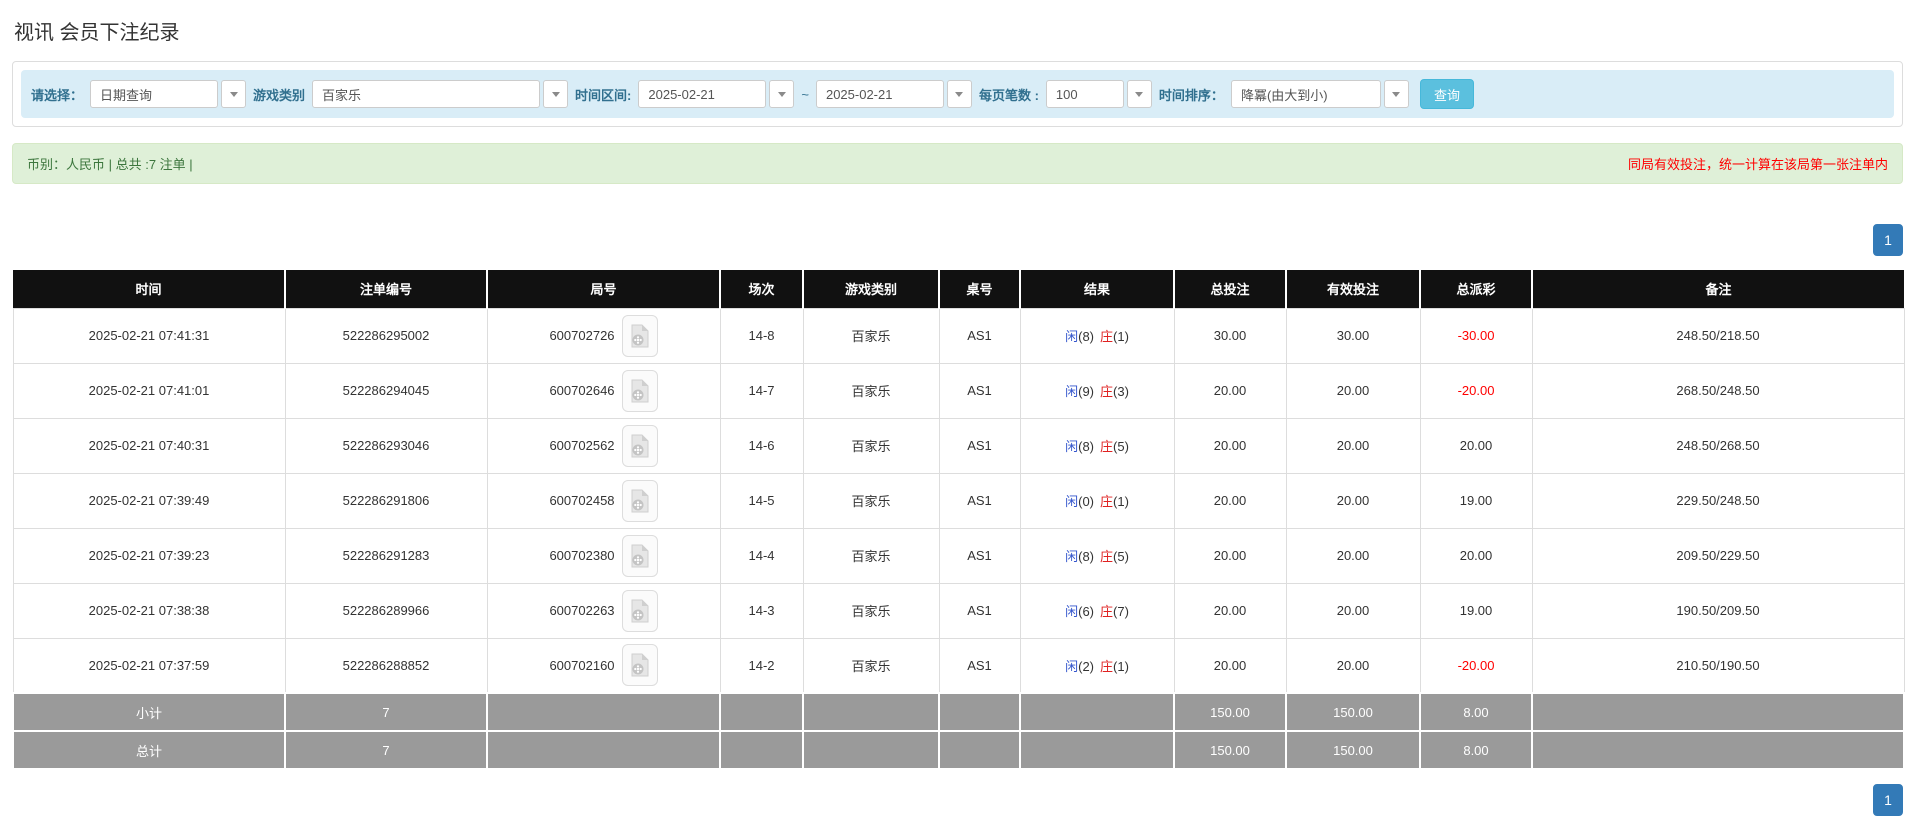  What do you see at coordinates (1097, 390) in the screenshot?
I see `cell-result: 闲(9) 庄(3)` at bounding box center [1097, 390].